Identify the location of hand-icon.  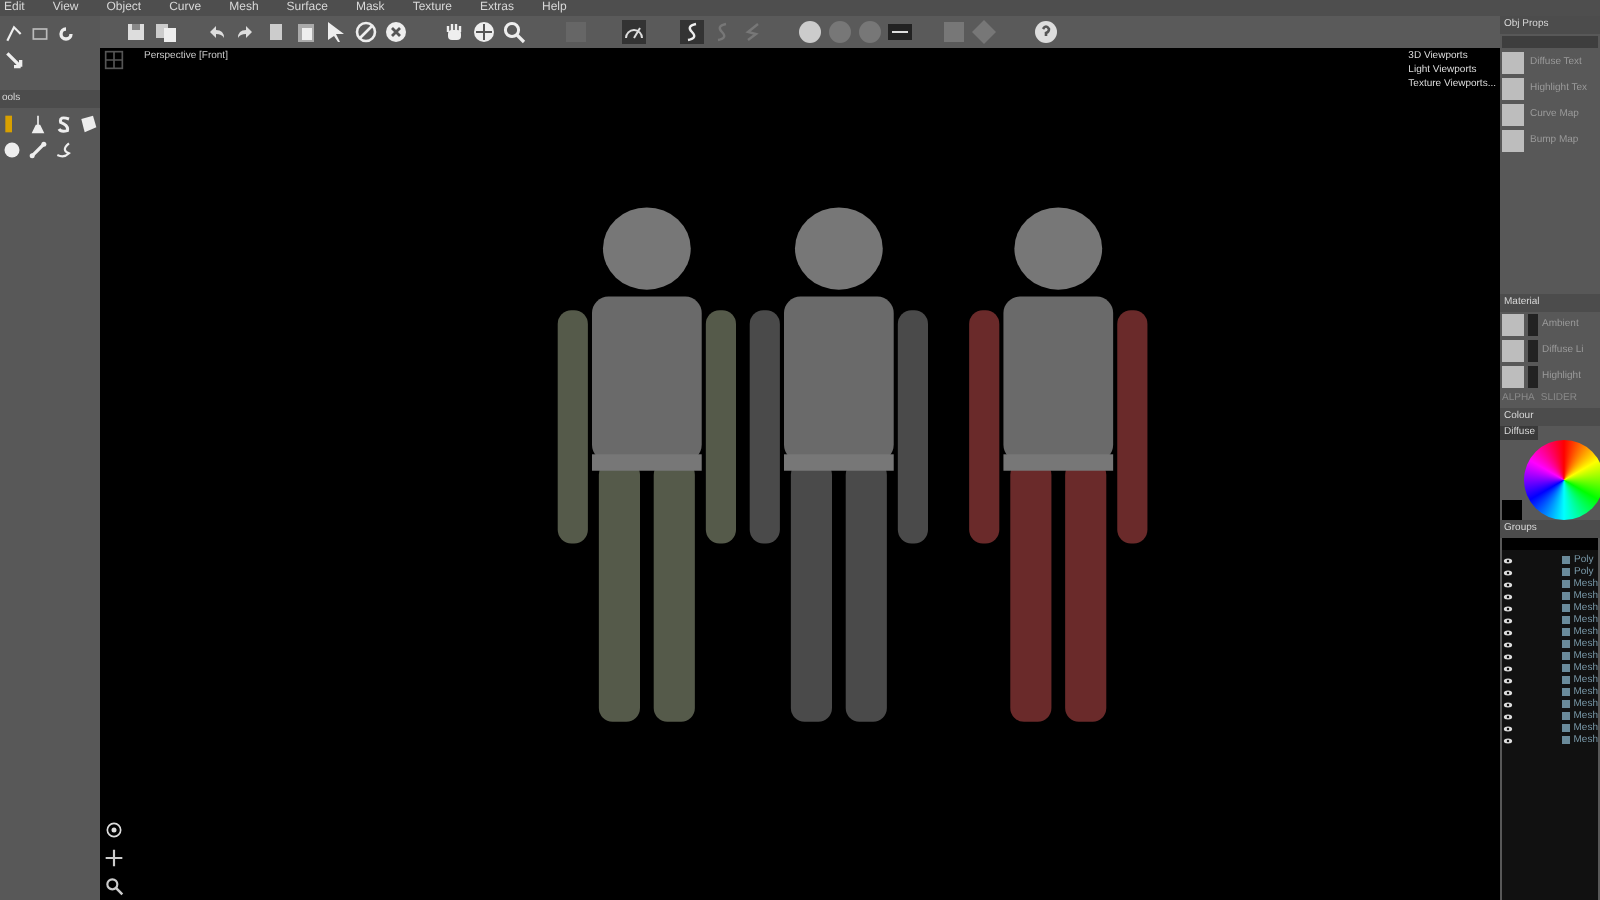
(454, 32).